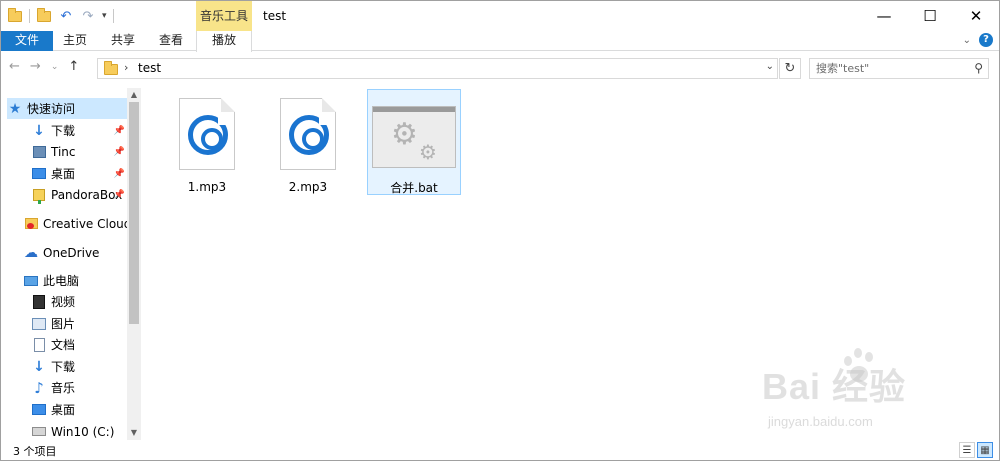  I want to click on watermark-brand: Bai 经验, so click(834, 386).